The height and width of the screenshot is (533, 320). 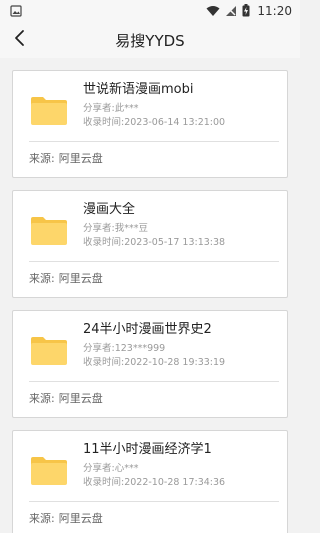 What do you see at coordinates (274, 11) in the screenshot?
I see `status-time: 11:20` at bounding box center [274, 11].